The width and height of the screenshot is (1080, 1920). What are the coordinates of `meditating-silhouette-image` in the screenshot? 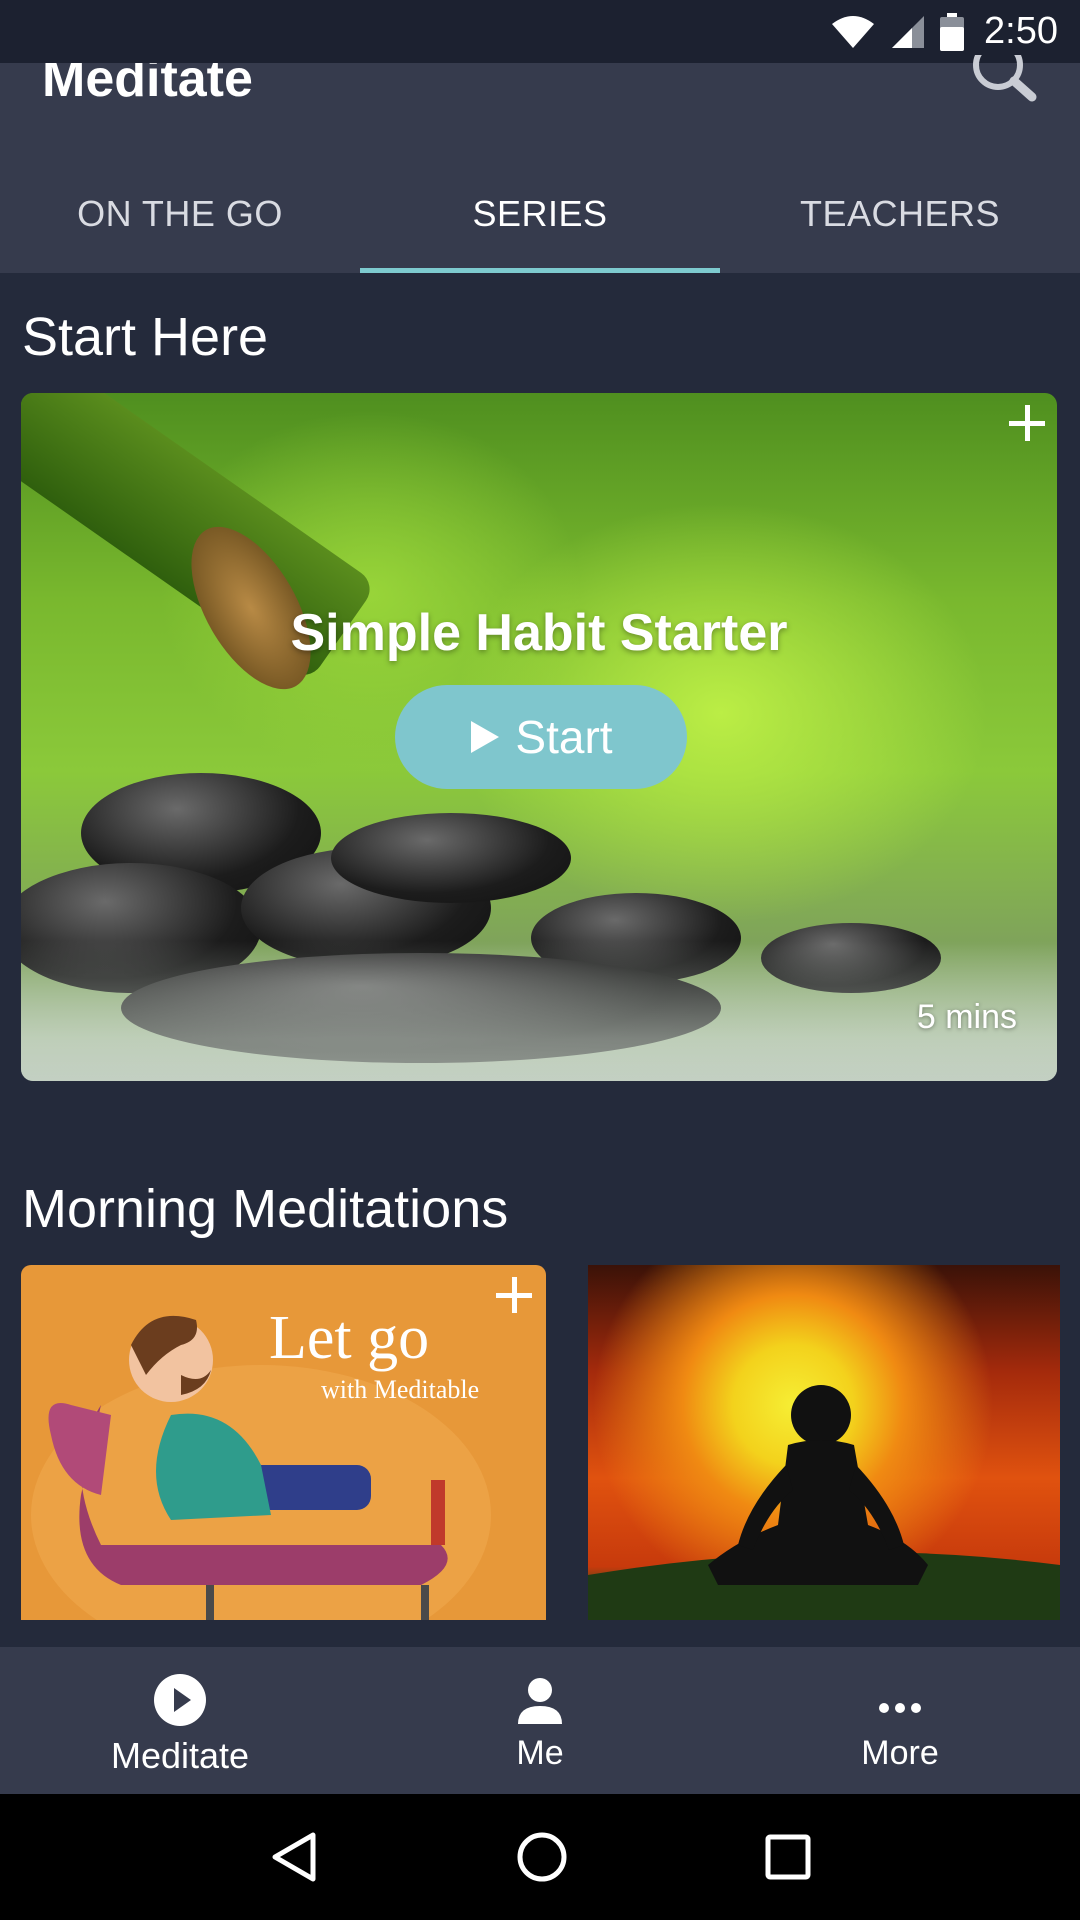 It's located at (824, 1502).